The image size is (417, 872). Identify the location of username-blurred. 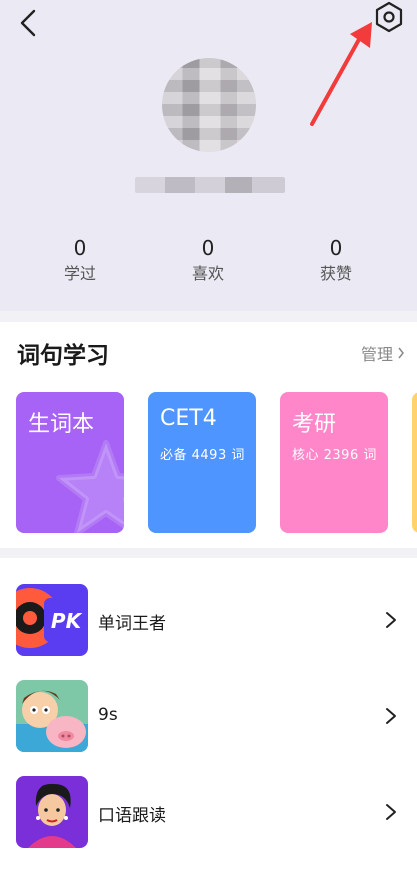
(210, 185).